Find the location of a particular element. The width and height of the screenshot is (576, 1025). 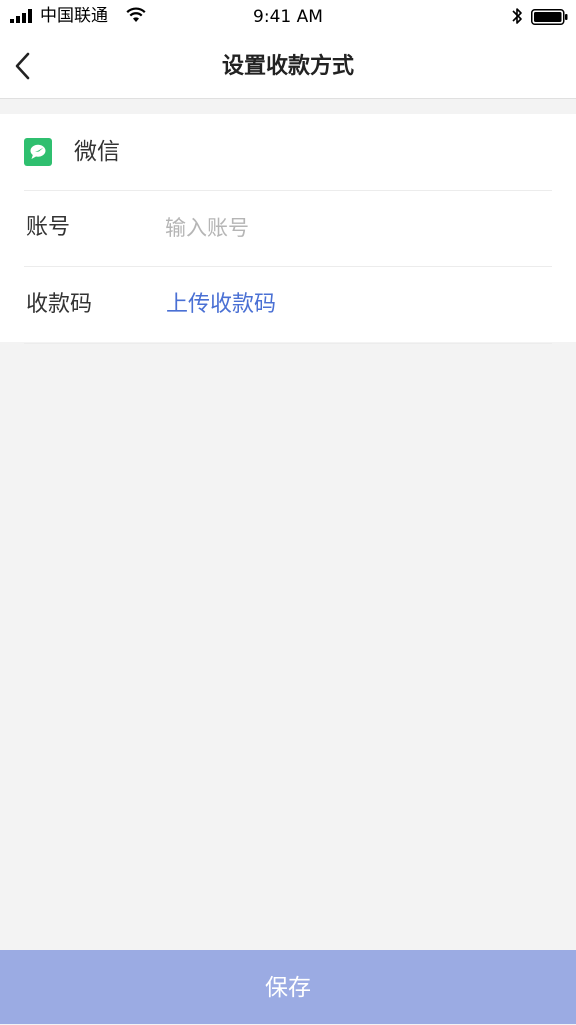

payment-method-label: 微信 is located at coordinates (97, 152).